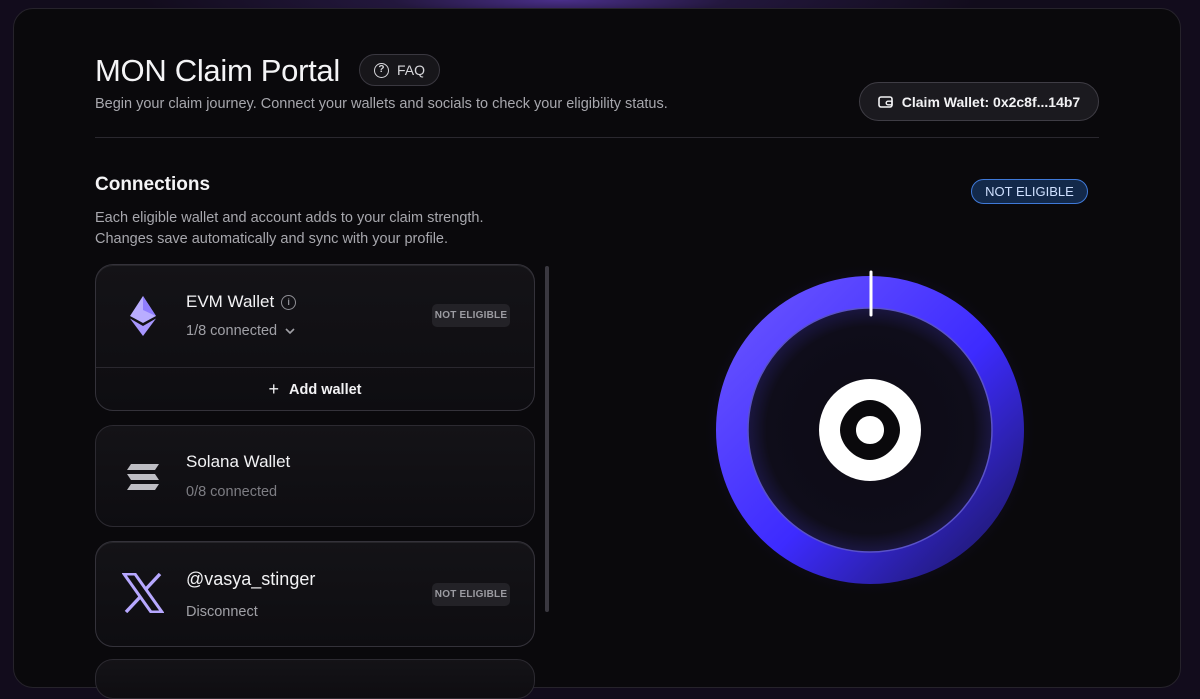  Describe the element at coordinates (885, 101) in the screenshot. I see `wallet-icon` at that location.